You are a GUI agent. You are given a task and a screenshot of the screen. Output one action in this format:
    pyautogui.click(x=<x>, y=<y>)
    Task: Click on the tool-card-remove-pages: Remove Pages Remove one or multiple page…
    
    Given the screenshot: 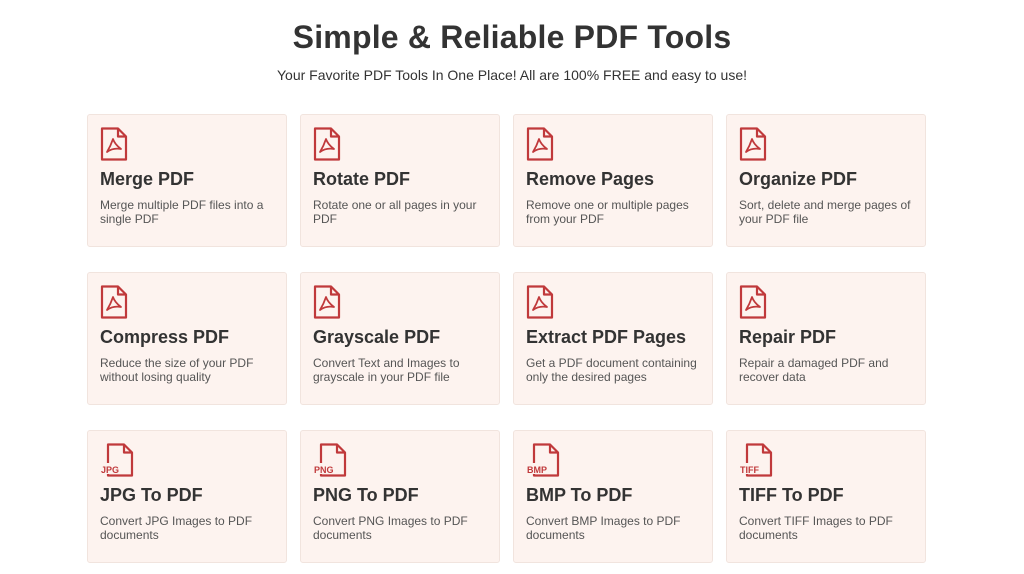 What is the action you would take?
    pyautogui.click(x=613, y=180)
    